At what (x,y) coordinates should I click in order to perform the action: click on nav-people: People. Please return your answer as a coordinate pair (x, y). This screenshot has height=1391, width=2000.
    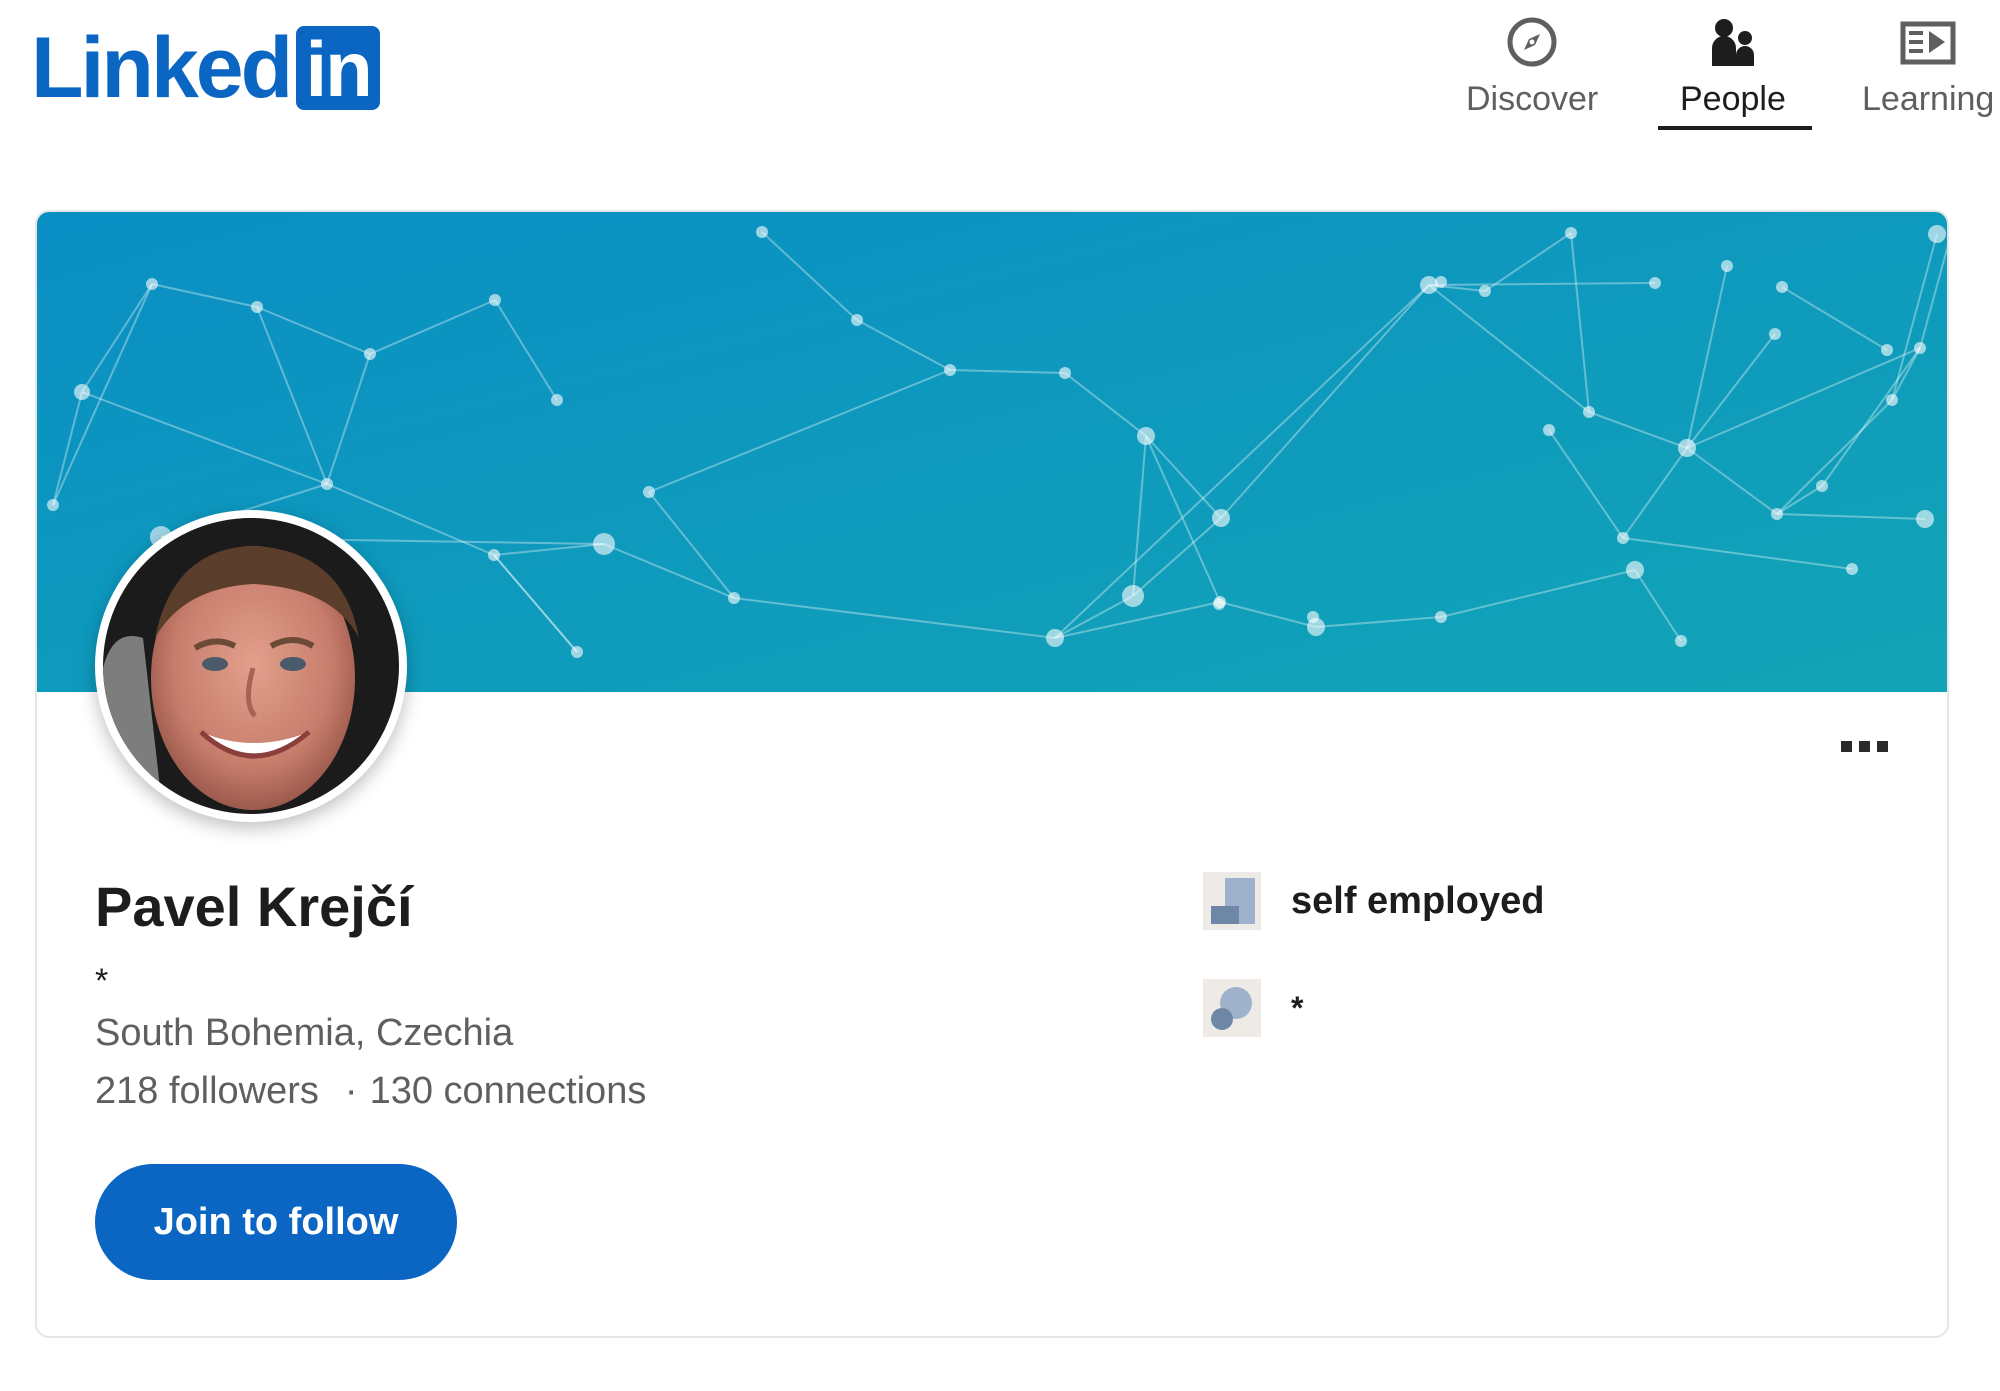
    Looking at the image, I should click on (1733, 66).